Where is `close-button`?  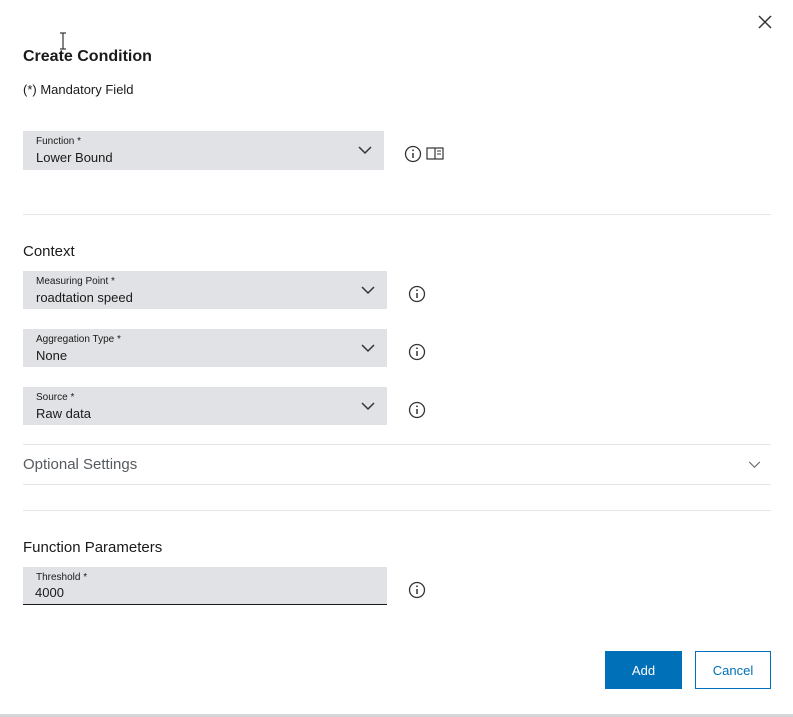
close-button is located at coordinates (765, 22).